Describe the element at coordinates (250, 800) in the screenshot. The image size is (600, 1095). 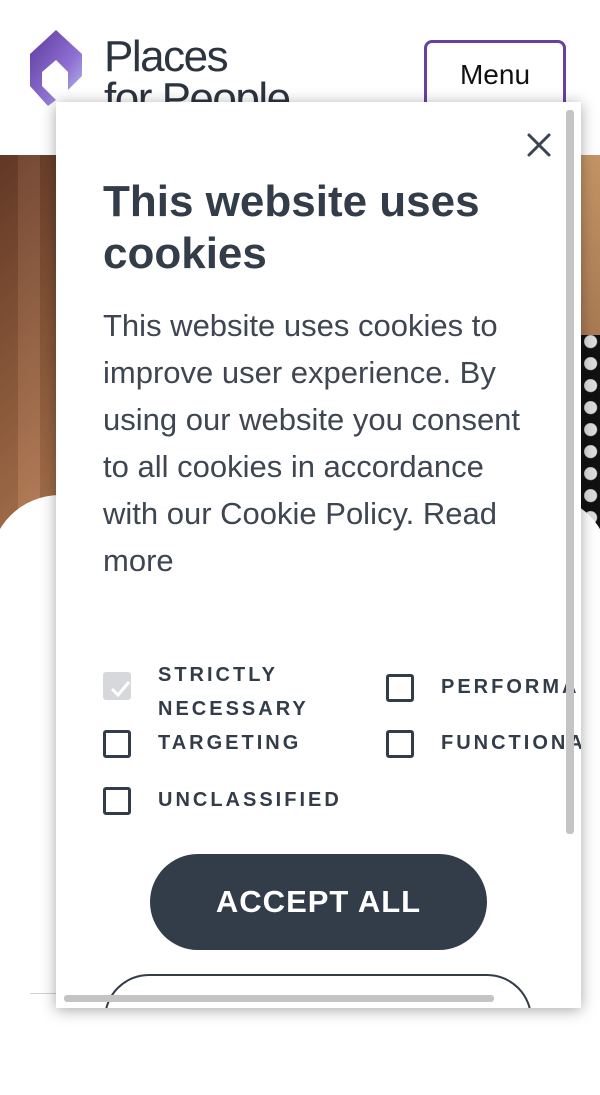
I see `checkbox-label: UNCLASSIFIED` at that location.